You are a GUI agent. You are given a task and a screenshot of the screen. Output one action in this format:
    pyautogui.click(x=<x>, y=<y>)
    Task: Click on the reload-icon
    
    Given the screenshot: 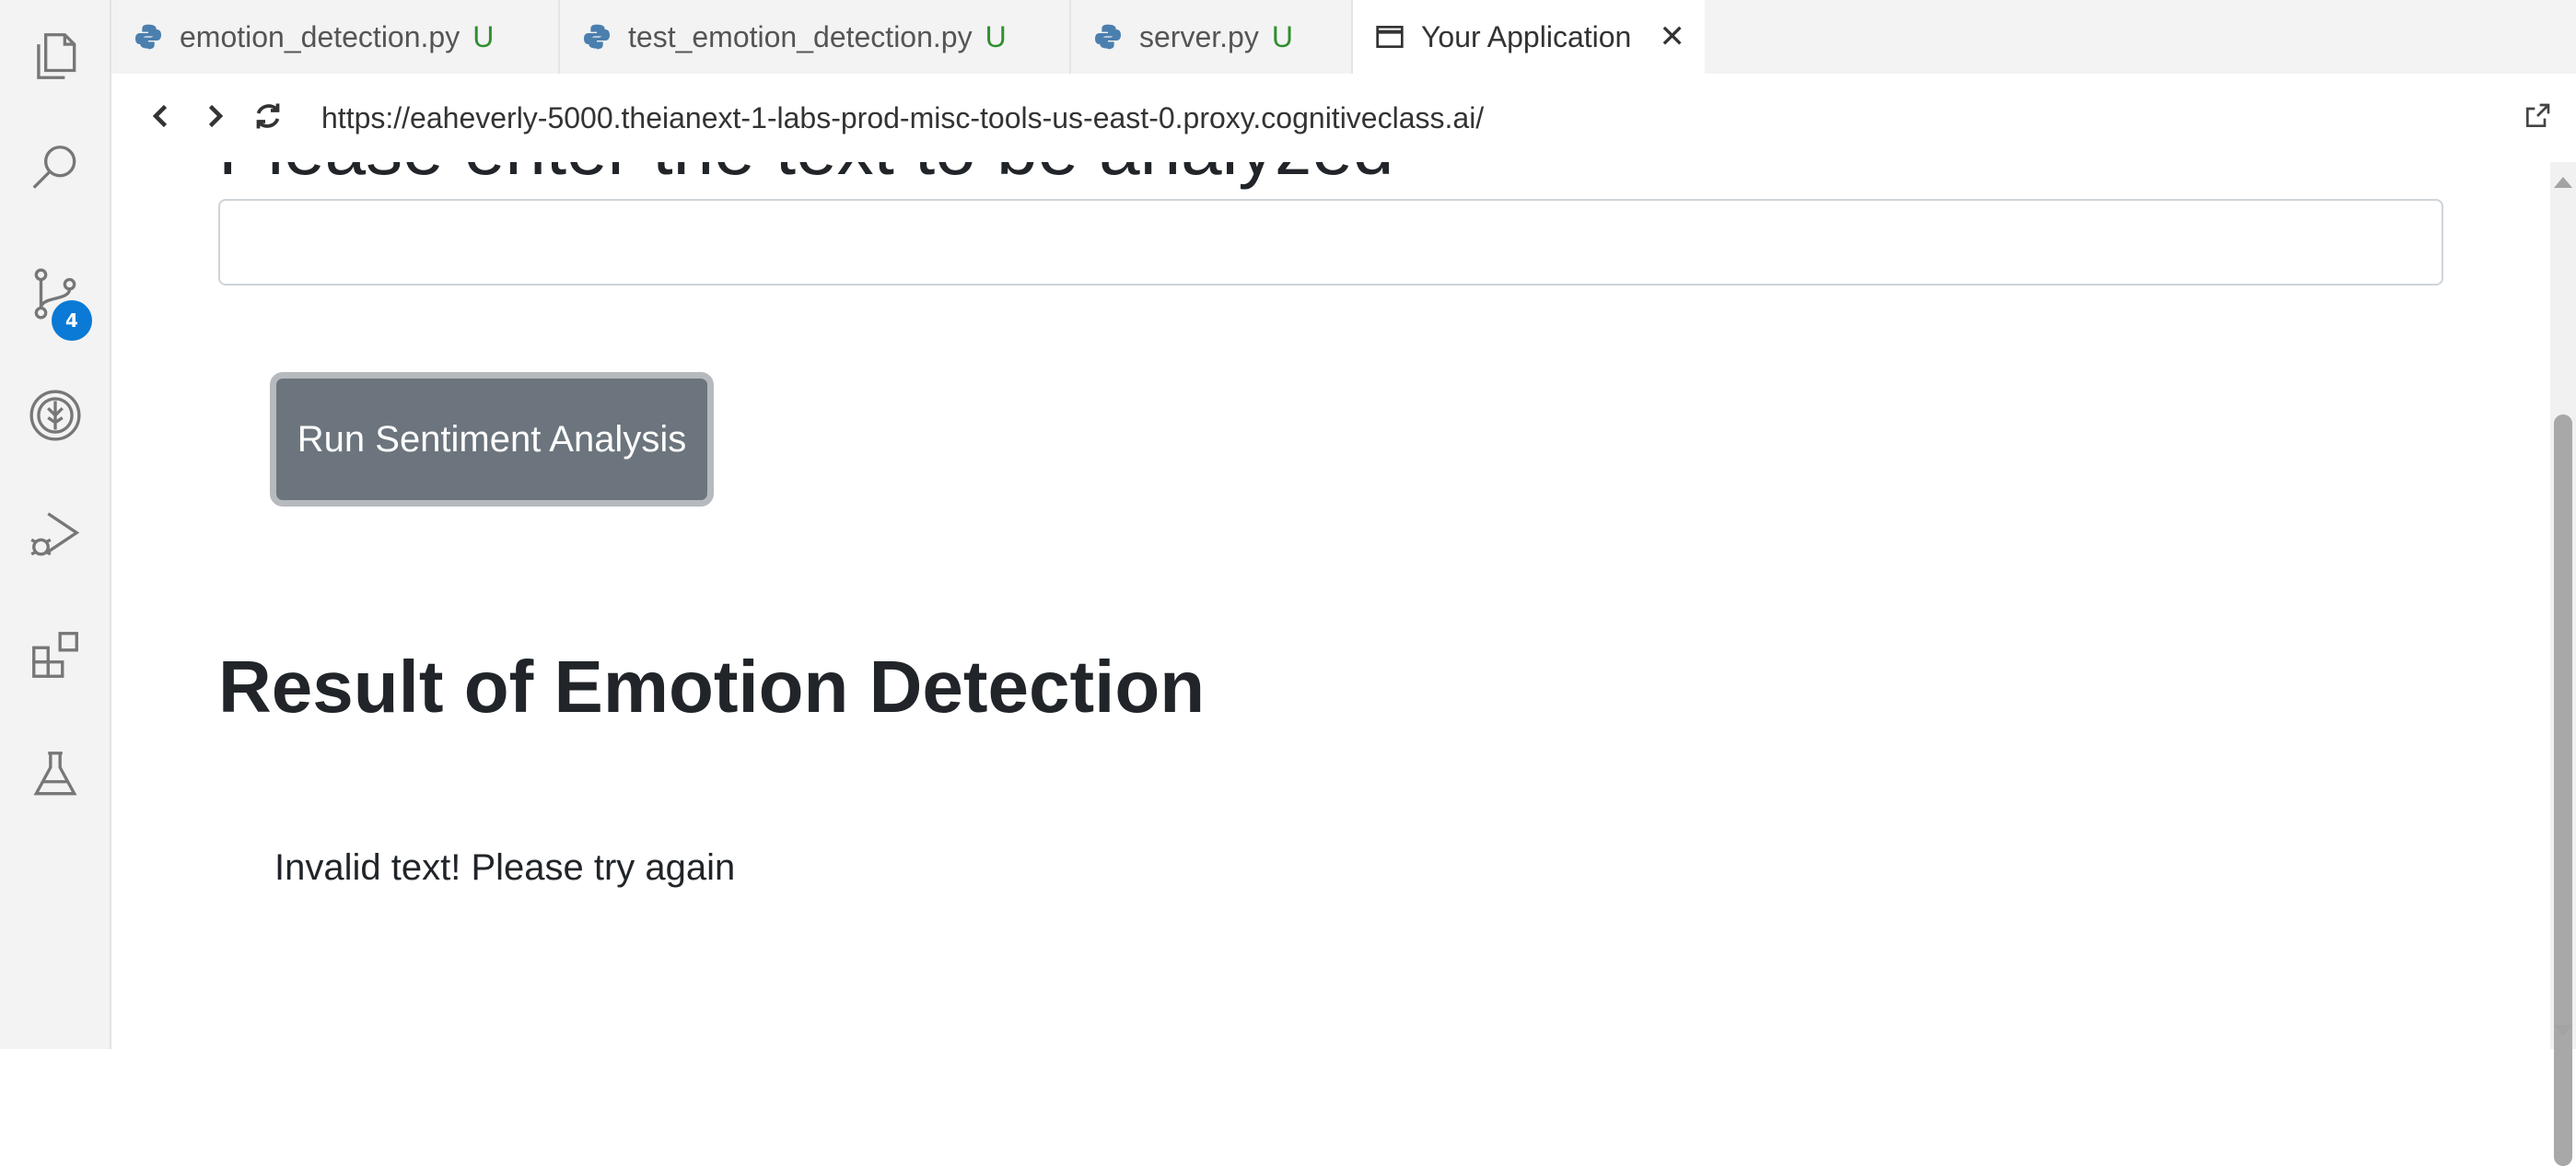 What is the action you would take?
    pyautogui.click(x=268, y=116)
    